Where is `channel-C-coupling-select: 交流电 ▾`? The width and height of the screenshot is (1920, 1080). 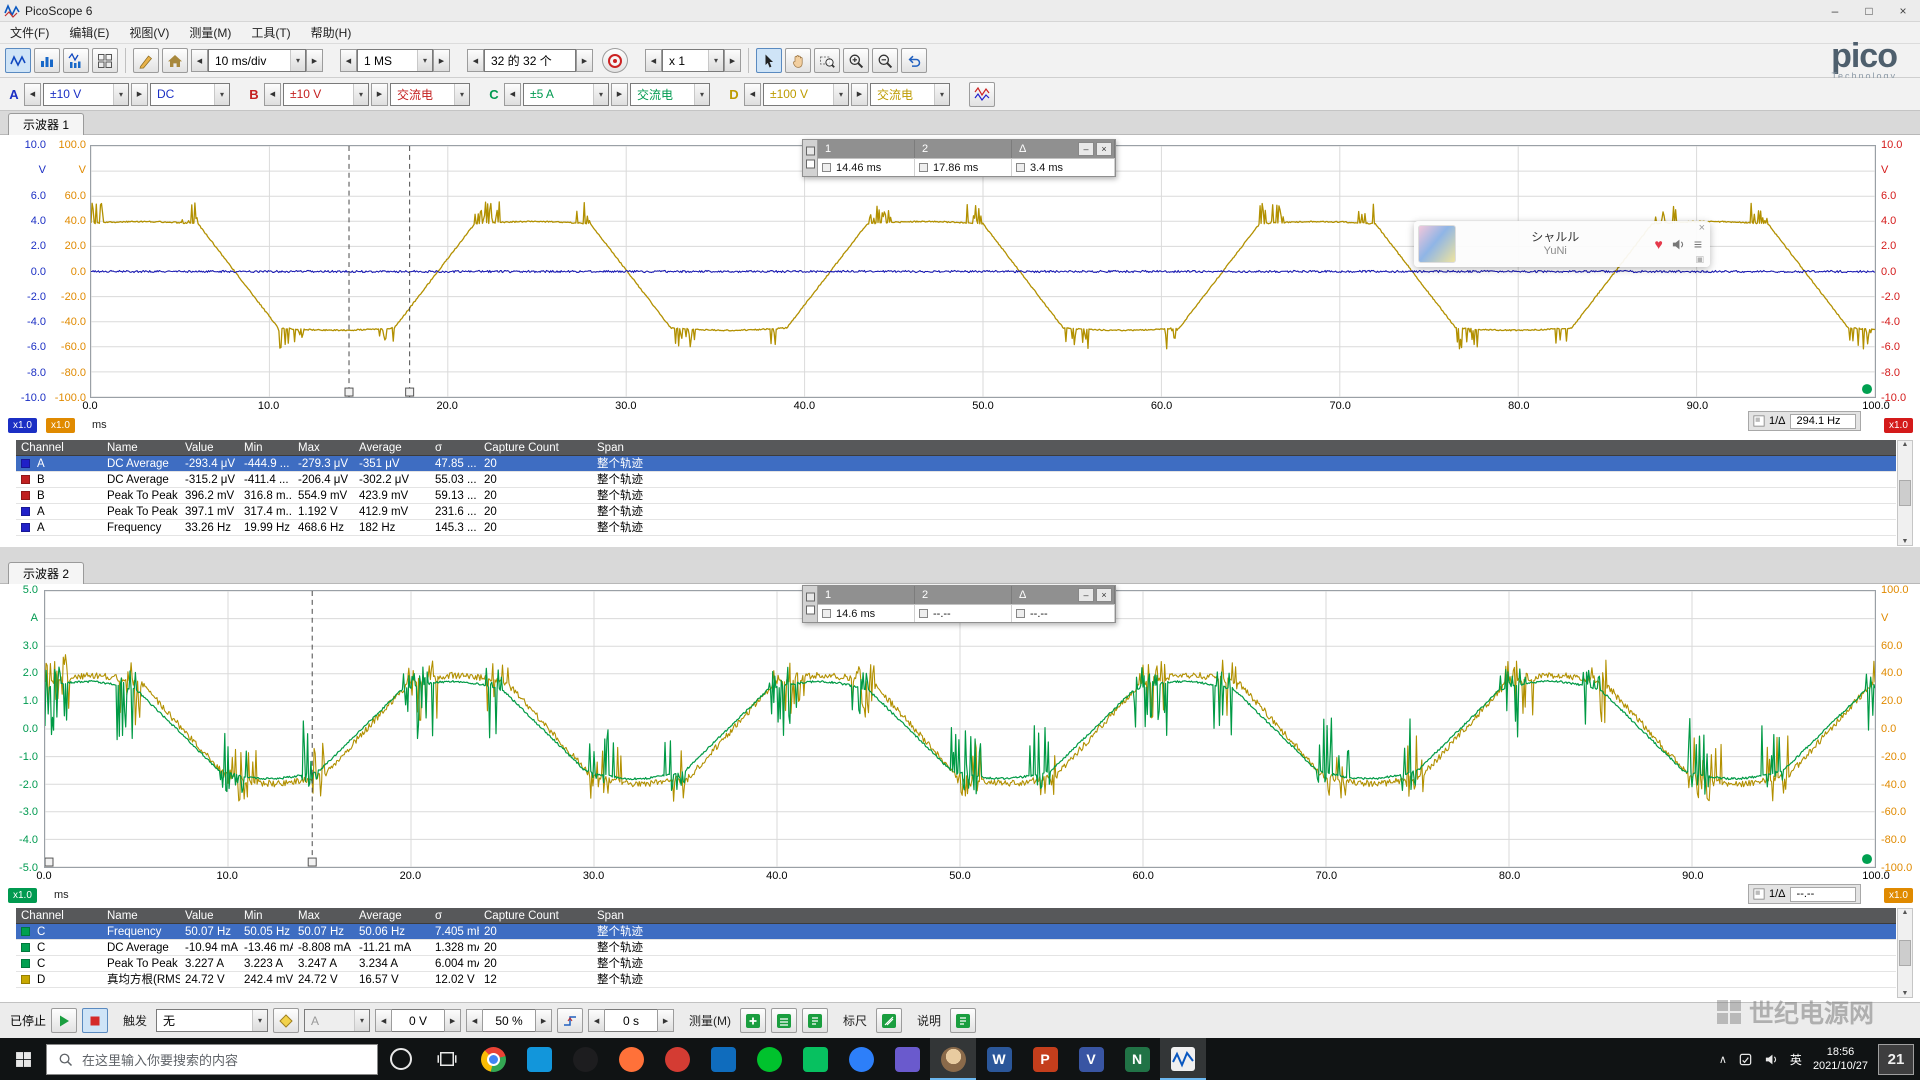
channel-C-coupling-select: 交流电 ▾ is located at coordinates (670, 94).